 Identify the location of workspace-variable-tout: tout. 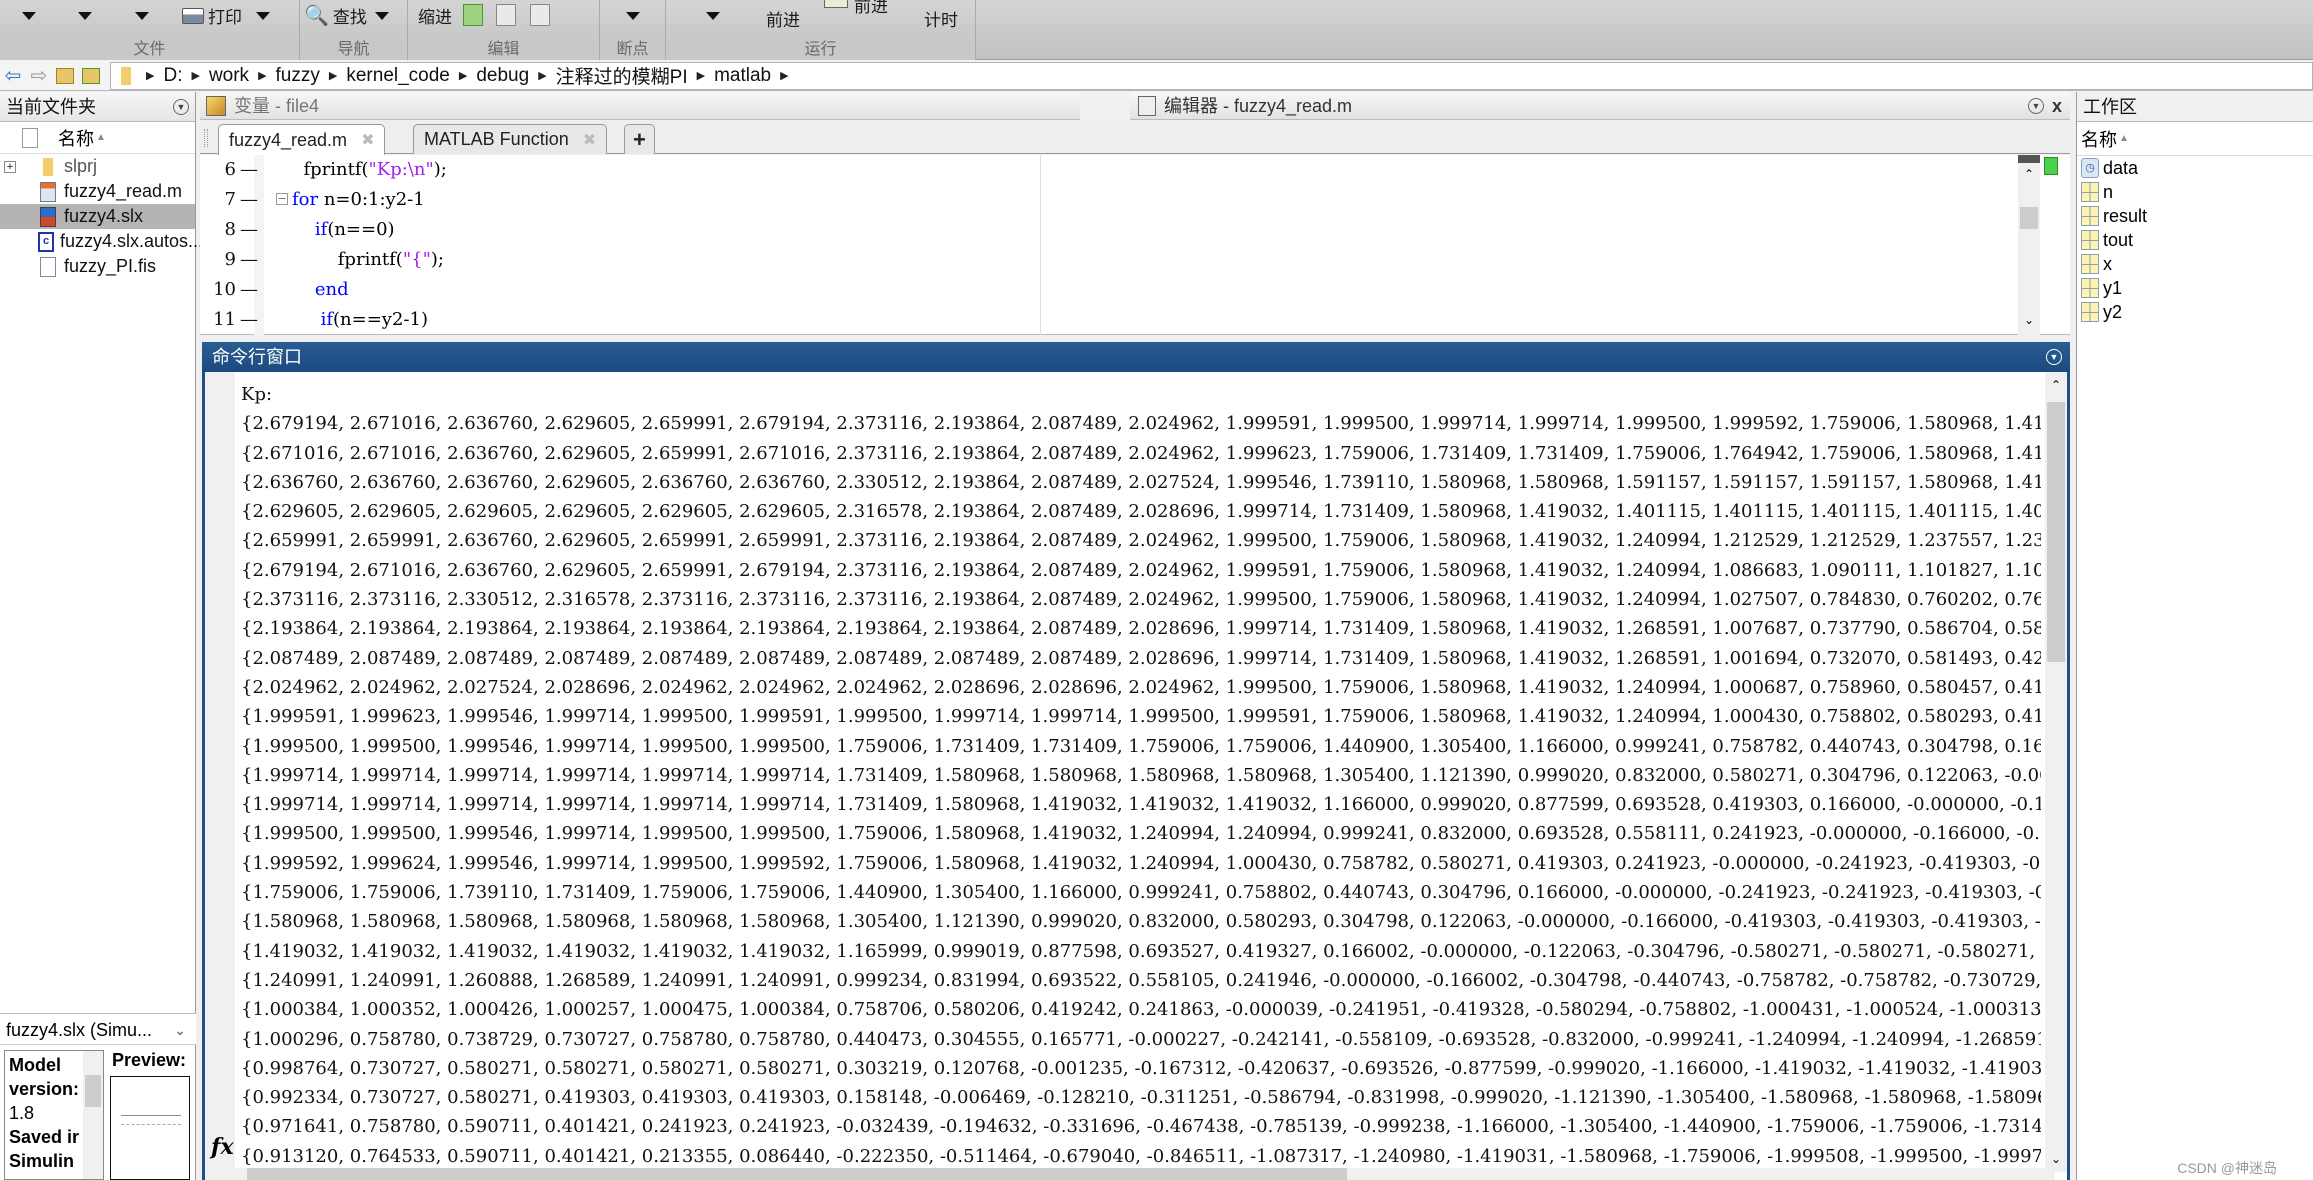
(2195, 240).